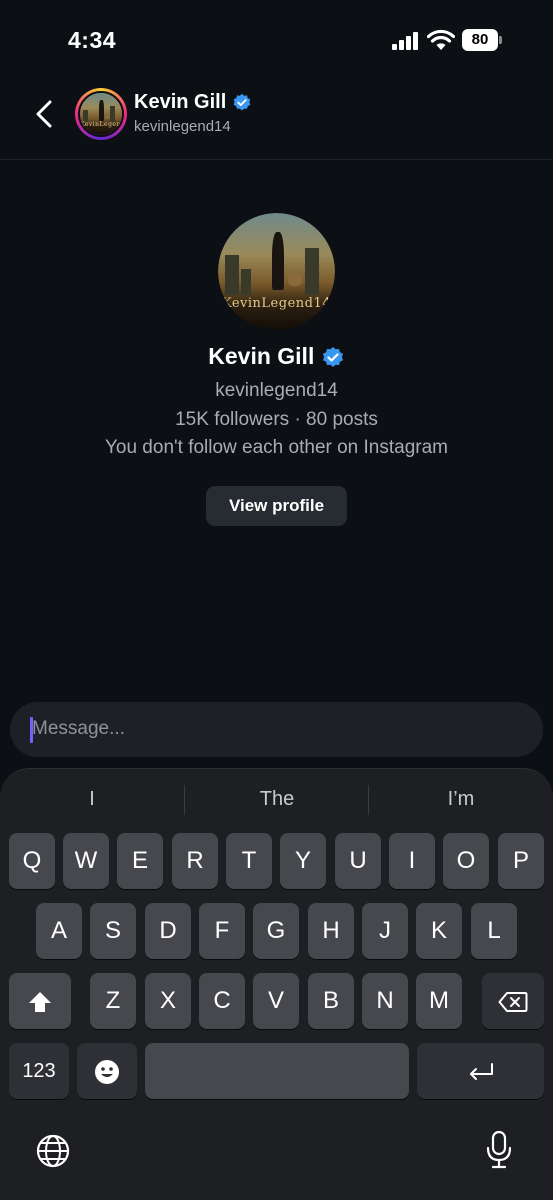  I want to click on profile-name: Kevin Gill, so click(261, 356).